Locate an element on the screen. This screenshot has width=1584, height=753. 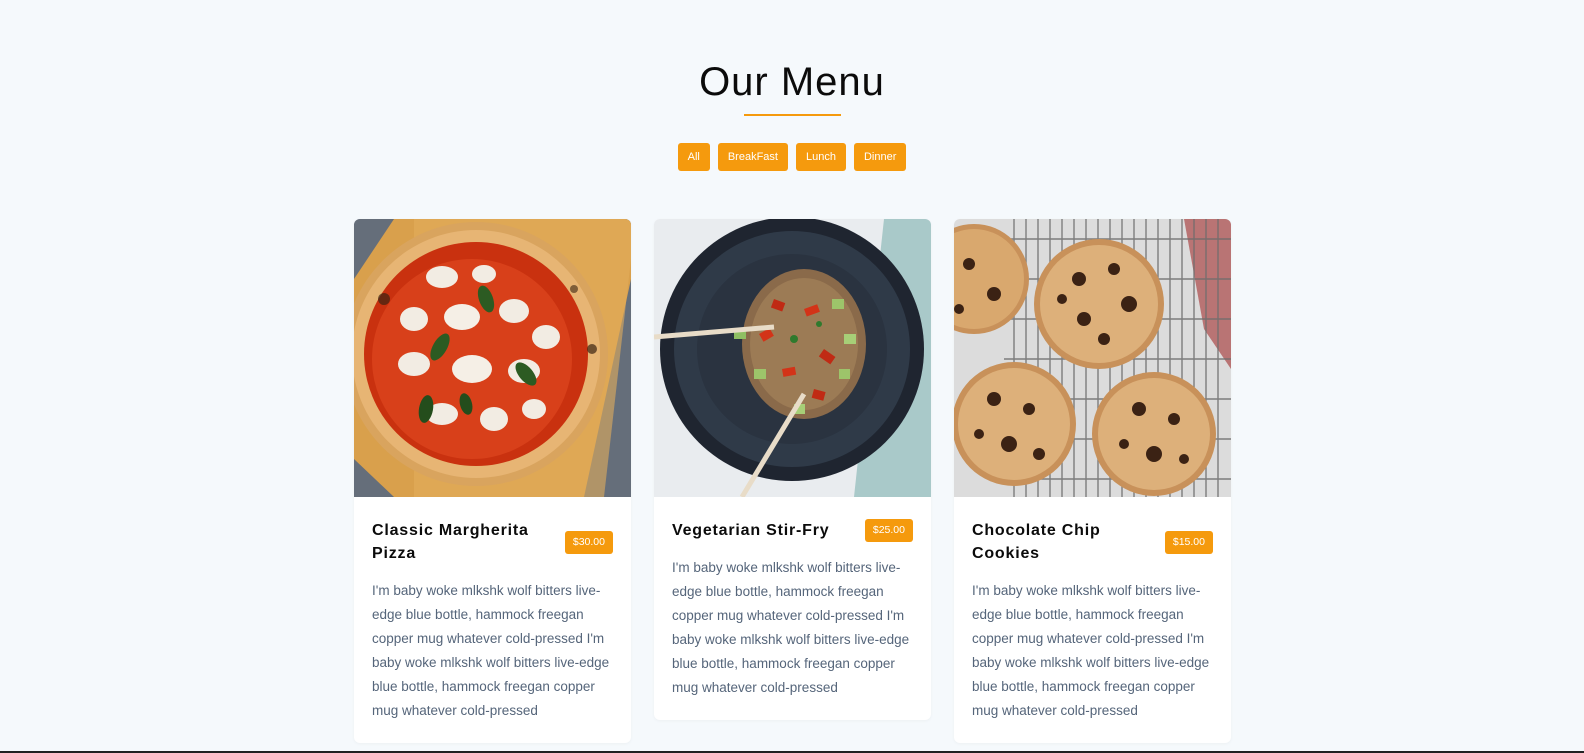
stir-fry-image is located at coordinates (792, 358).